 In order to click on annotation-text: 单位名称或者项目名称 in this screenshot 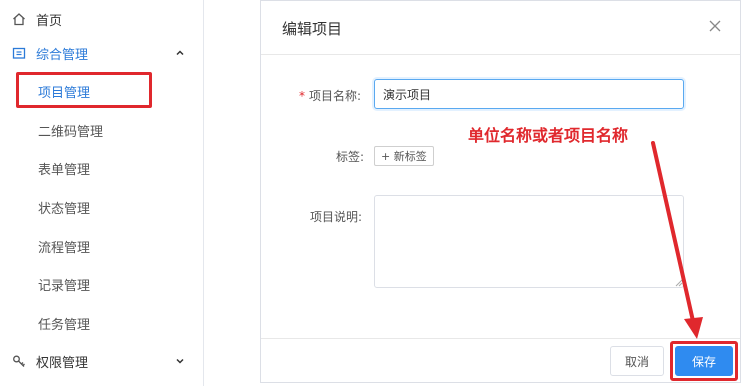, I will do `click(548, 135)`.